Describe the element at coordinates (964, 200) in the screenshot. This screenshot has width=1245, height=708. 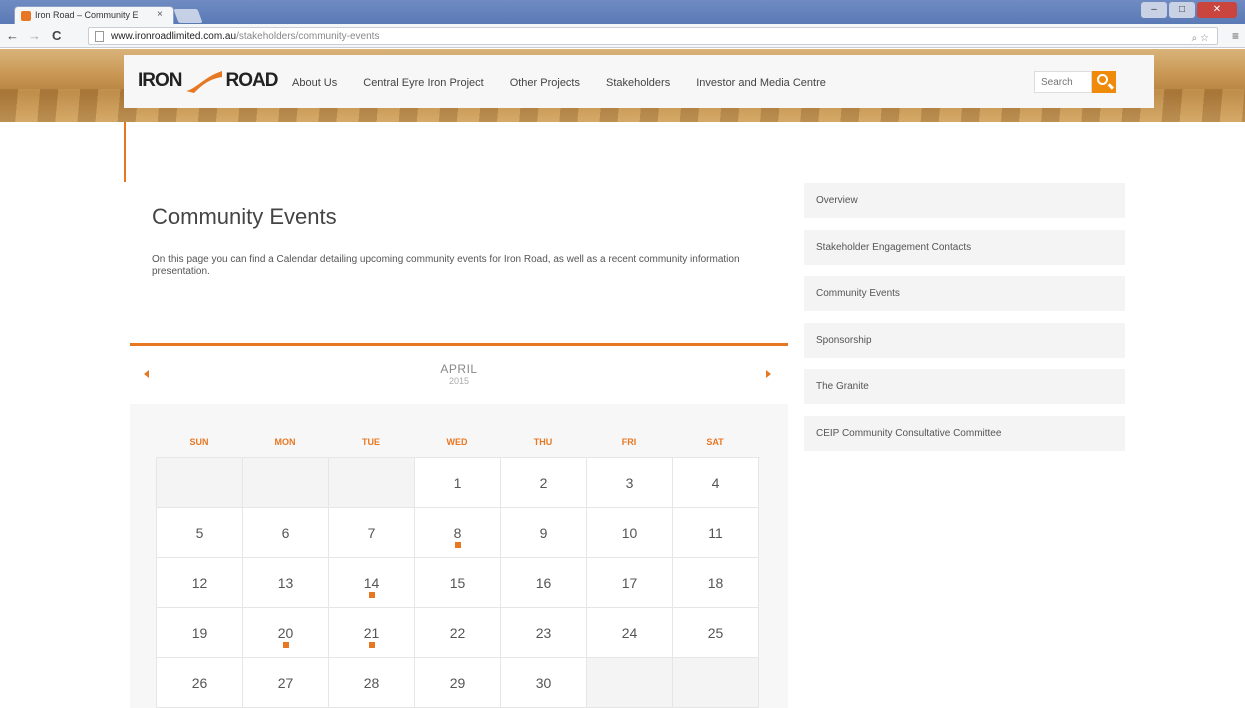
I see `sidebar-item-overview: Overview` at that location.